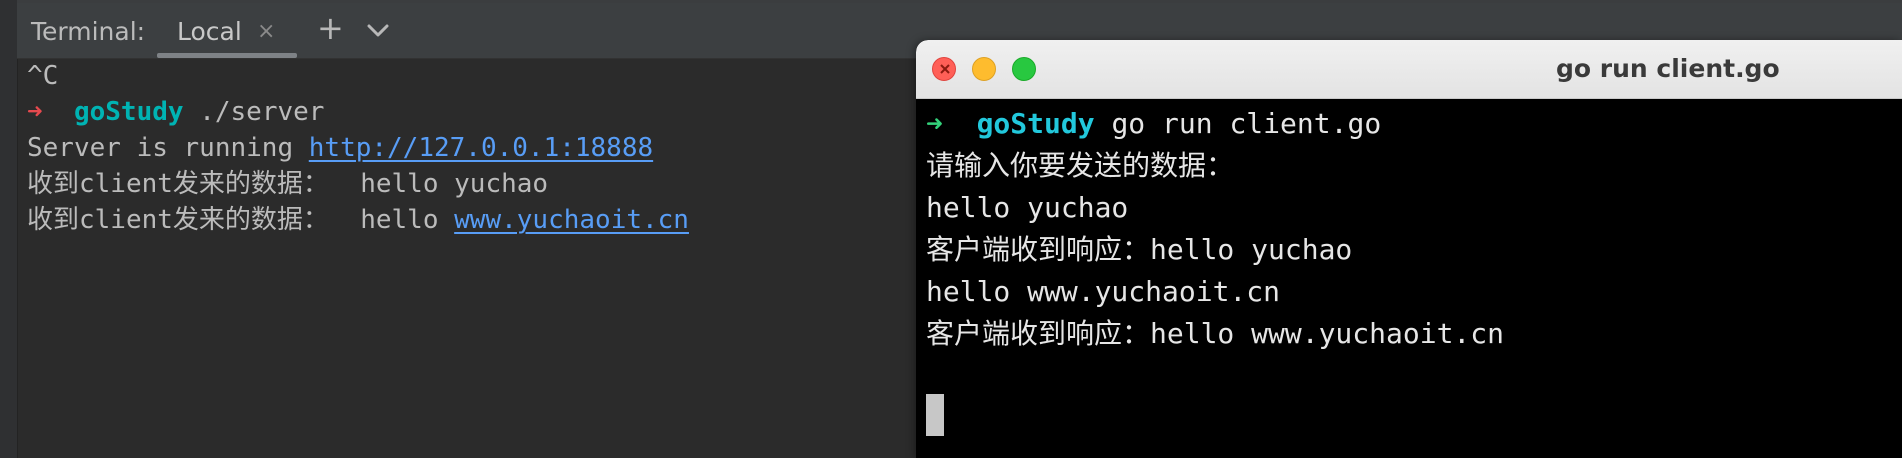 The image size is (1902, 458). I want to click on output-line: 客户端收到响应：hello yuchao, so click(1139, 249).